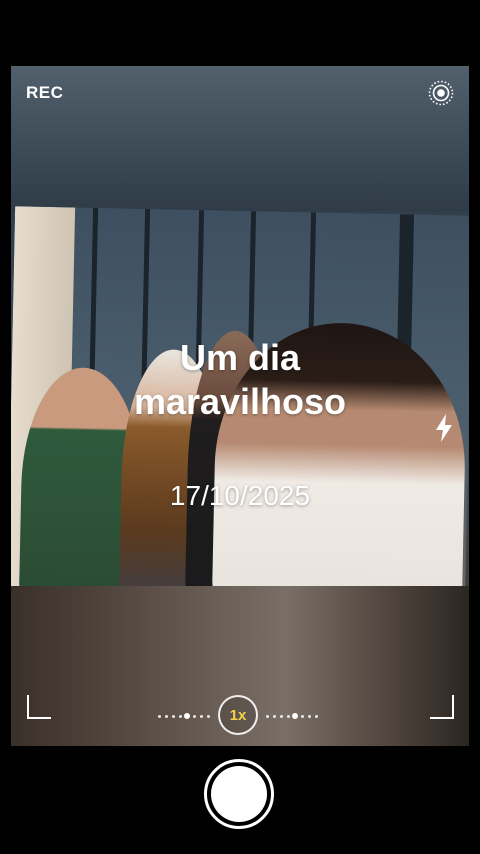 The height and width of the screenshot is (854, 480). Describe the element at coordinates (240, 380) in the screenshot. I see `video-title-overlay: Um dia maravilhoso` at that location.